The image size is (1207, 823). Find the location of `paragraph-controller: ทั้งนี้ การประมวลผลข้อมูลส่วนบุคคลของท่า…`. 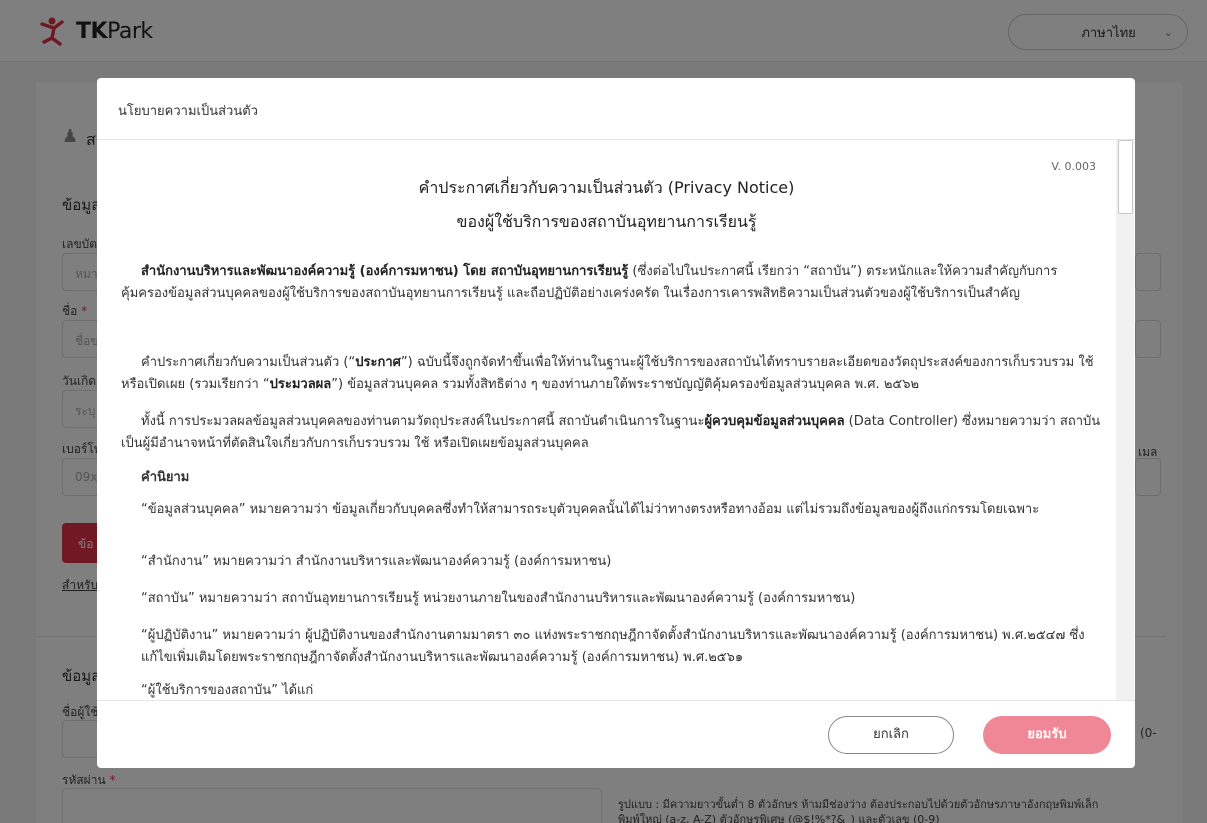

paragraph-controller: ทั้งนี้ การประมวลผลข้อมูลส่วนบุคคลของท่า… is located at coordinates (611, 432).